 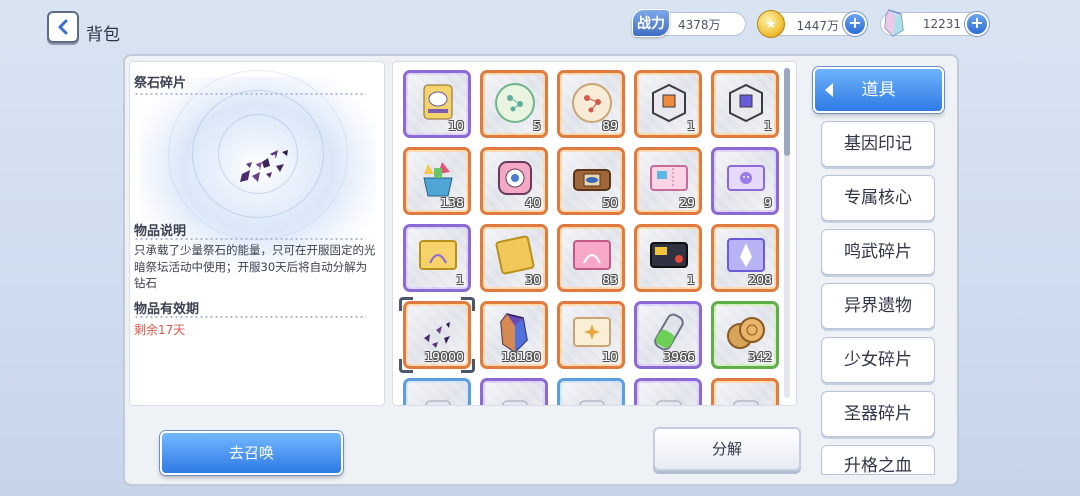 I want to click on item-count: 29, so click(x=687, y=202).